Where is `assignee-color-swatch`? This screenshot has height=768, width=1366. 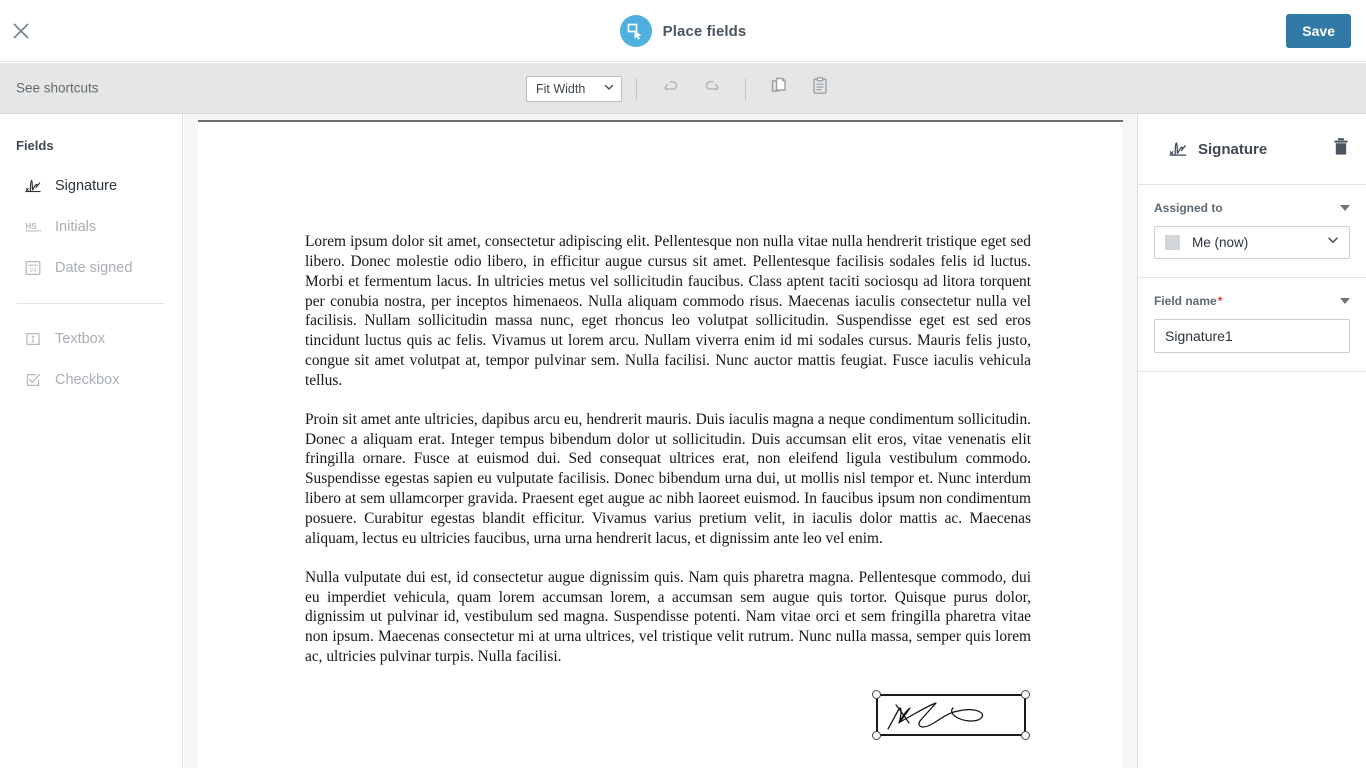
assignee-color-swatch is located at coordinates (1172, 242).